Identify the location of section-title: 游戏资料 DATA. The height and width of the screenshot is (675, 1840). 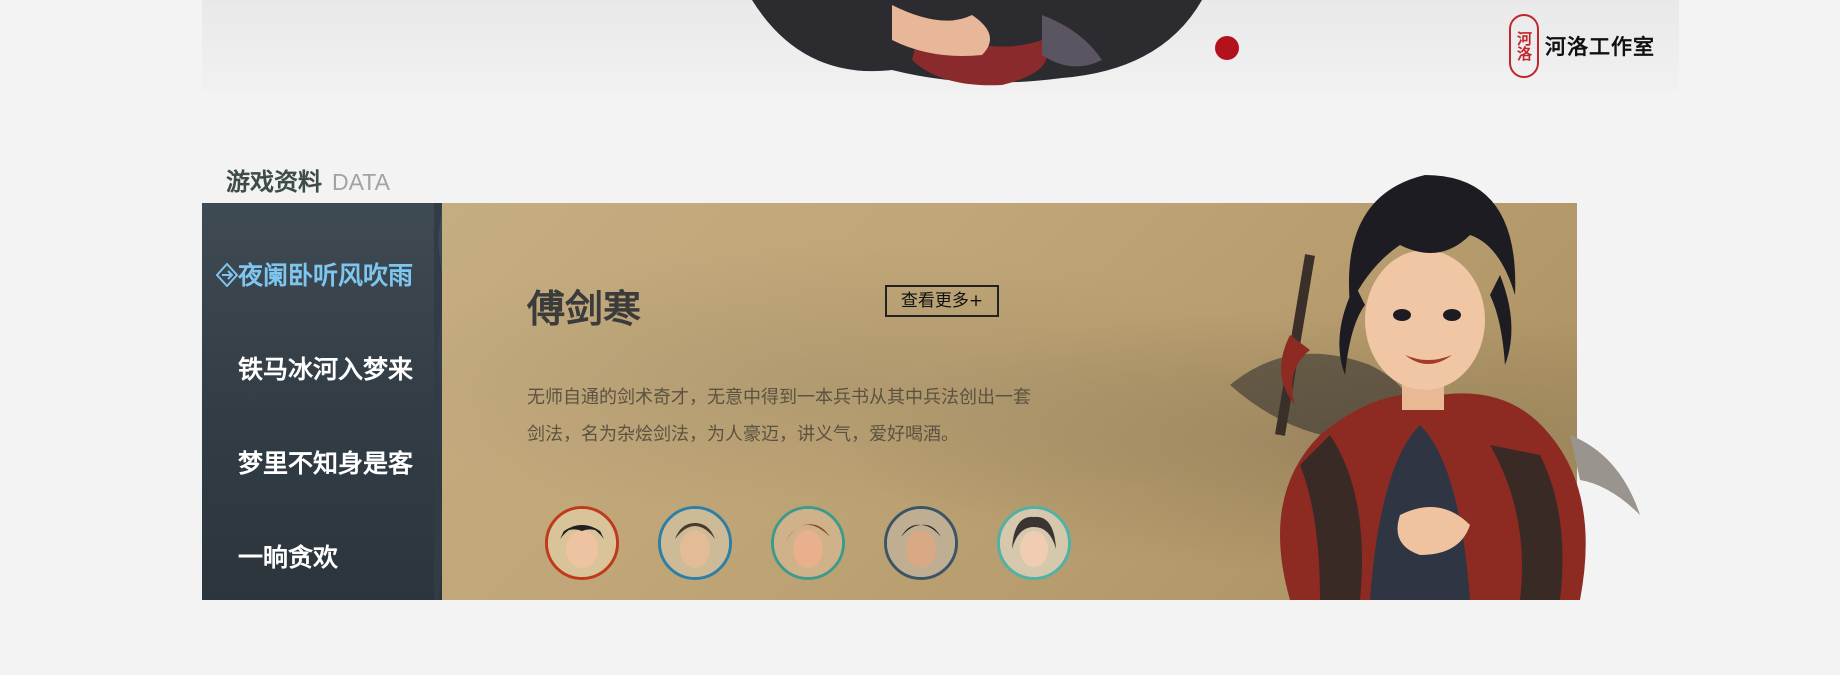
(308, 179).